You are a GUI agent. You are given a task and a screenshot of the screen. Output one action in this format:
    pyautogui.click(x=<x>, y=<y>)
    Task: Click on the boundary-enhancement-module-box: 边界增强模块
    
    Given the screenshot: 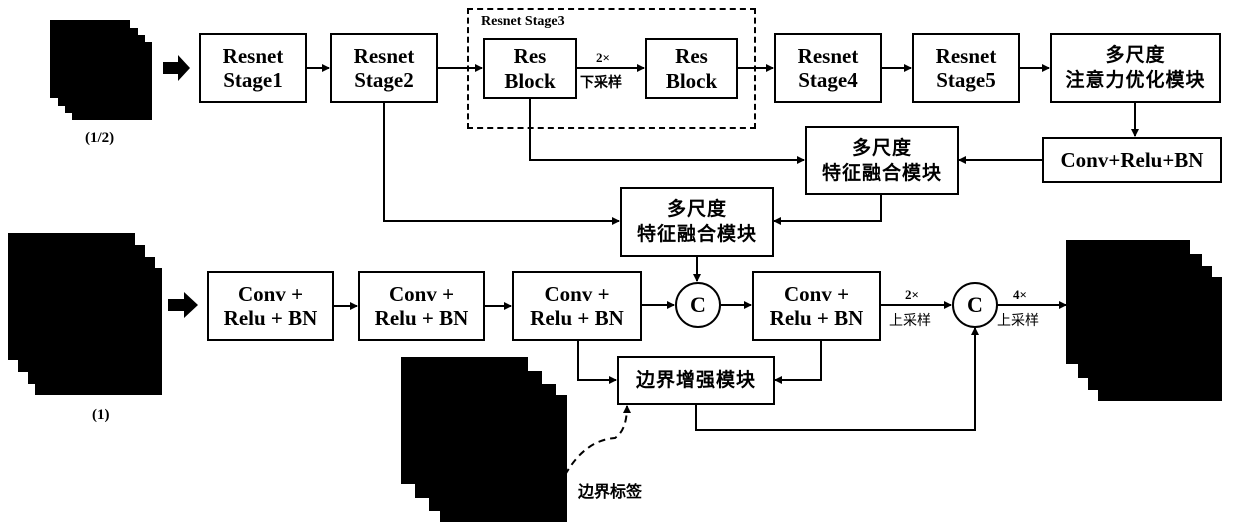 What is the action you would take?
    pyautogui.click(x=696, y=380)
    